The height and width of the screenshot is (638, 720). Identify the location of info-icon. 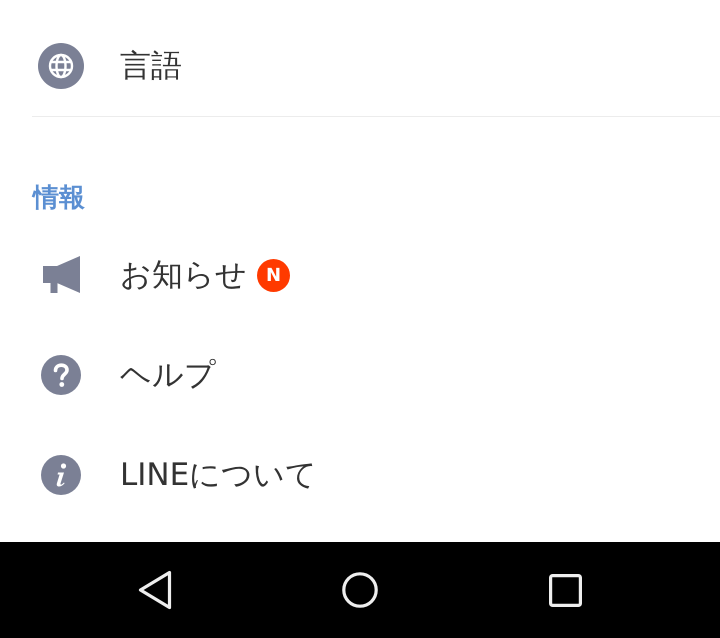
(61, 475).